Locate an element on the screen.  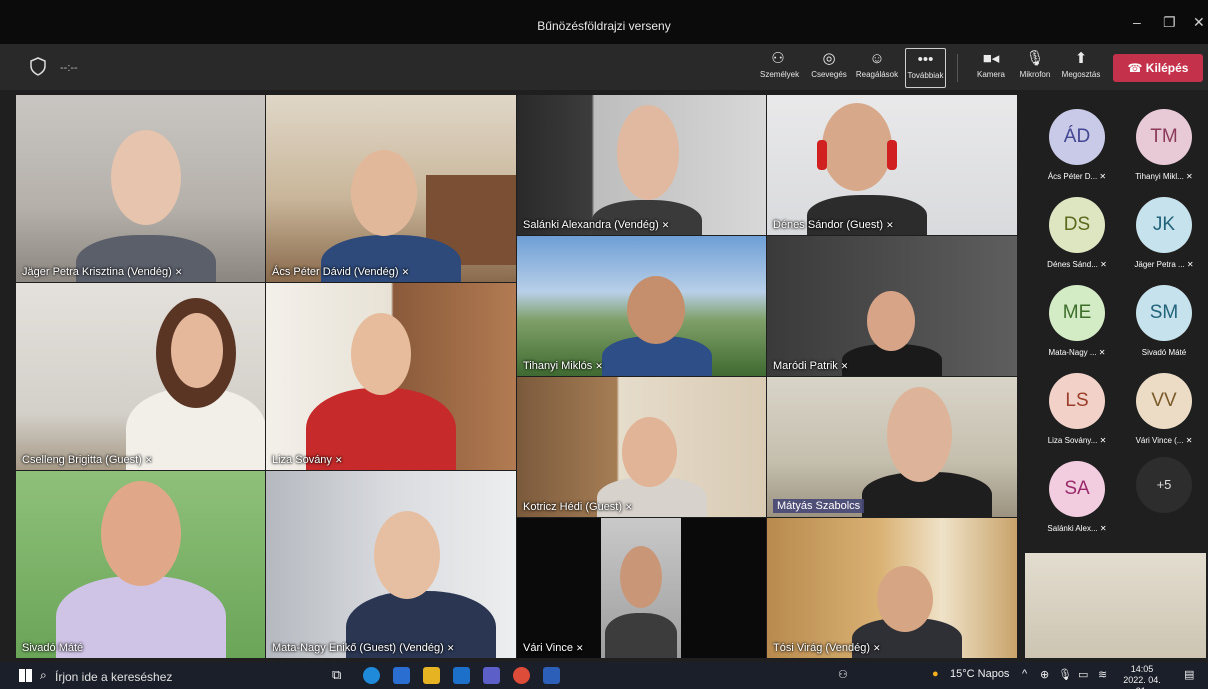
leave-button: ☎ Kilépés is located at coordinates (1158, 68).